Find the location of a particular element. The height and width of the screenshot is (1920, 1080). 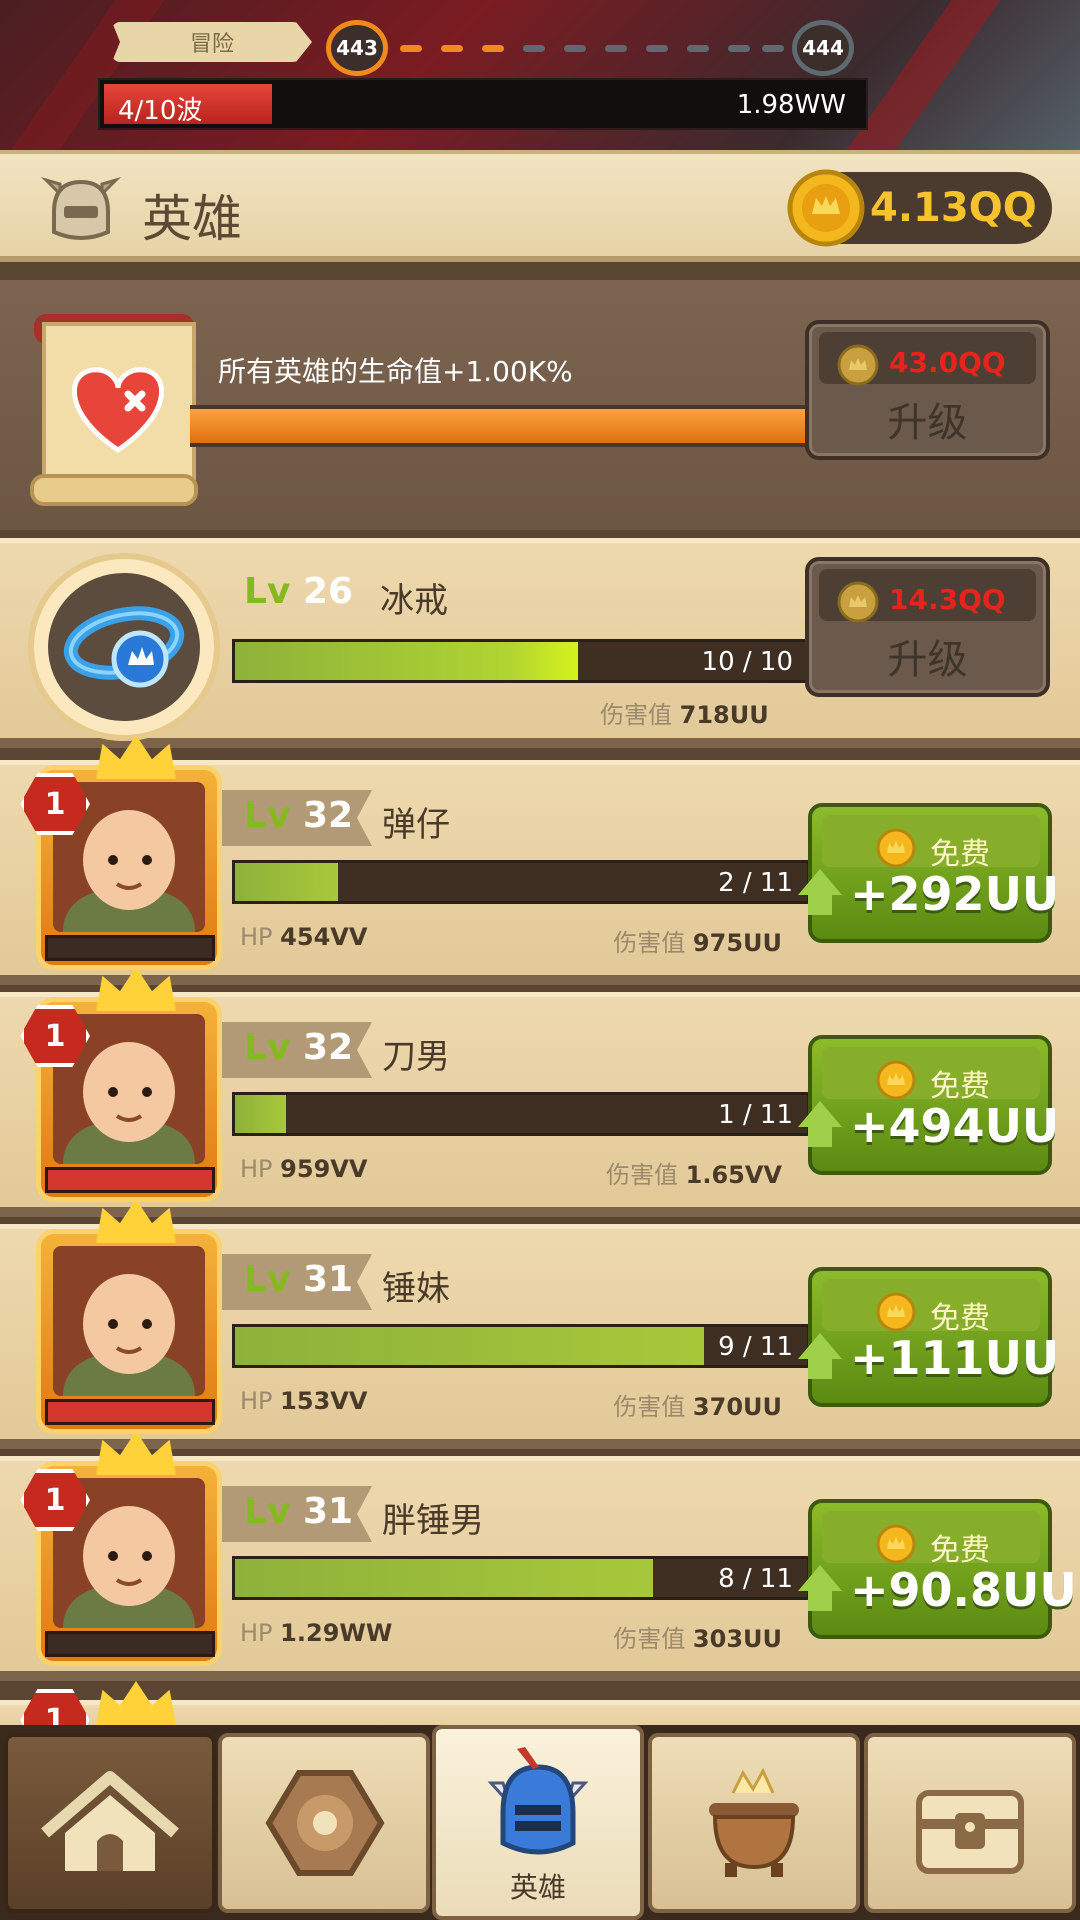

mode-label: 冒险 is located at coordinates (212, 42).